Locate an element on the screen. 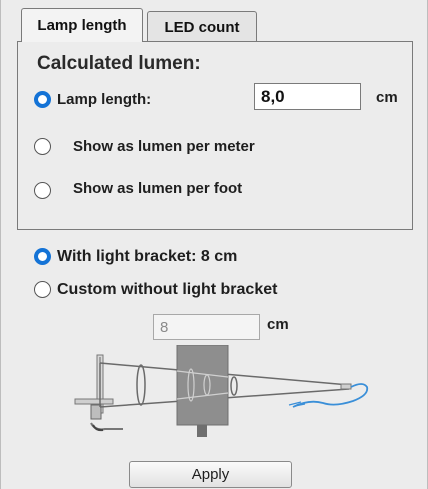  mount-block-drawing is located at coordinates (202, 385).